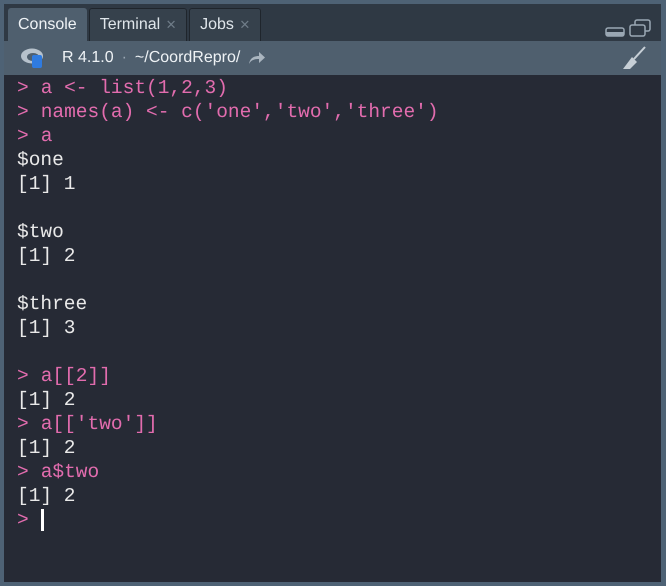 The image size is (666, 586). What do you see at coordinates (46, 184) in the screenshot?
I see `console-output: [1] 1` at bounding box center [46, 184].